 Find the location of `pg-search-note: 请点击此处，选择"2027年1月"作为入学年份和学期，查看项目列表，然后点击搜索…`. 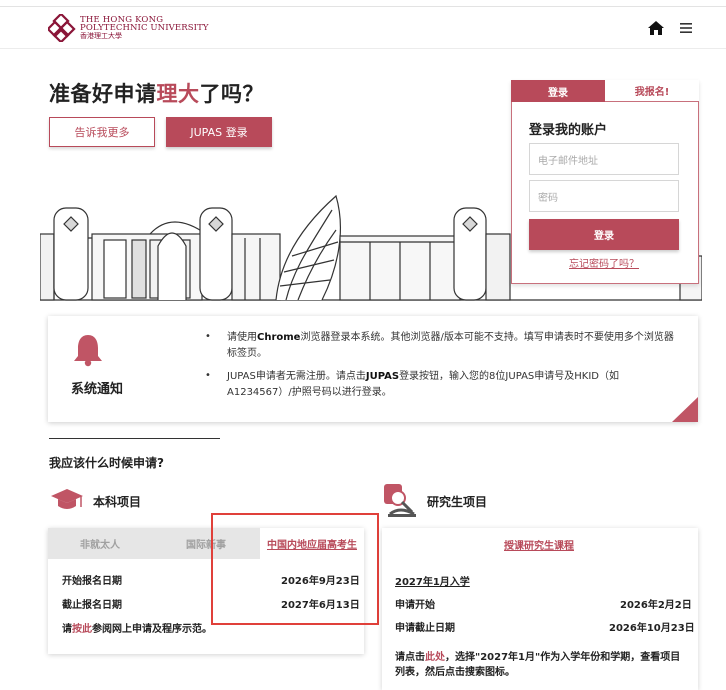

pg-search-note: 请点击此处，选择"2027年1月"作为入学年份和学期，查看项目列表，然后点击搜索… is located at coordinates (538, 665).